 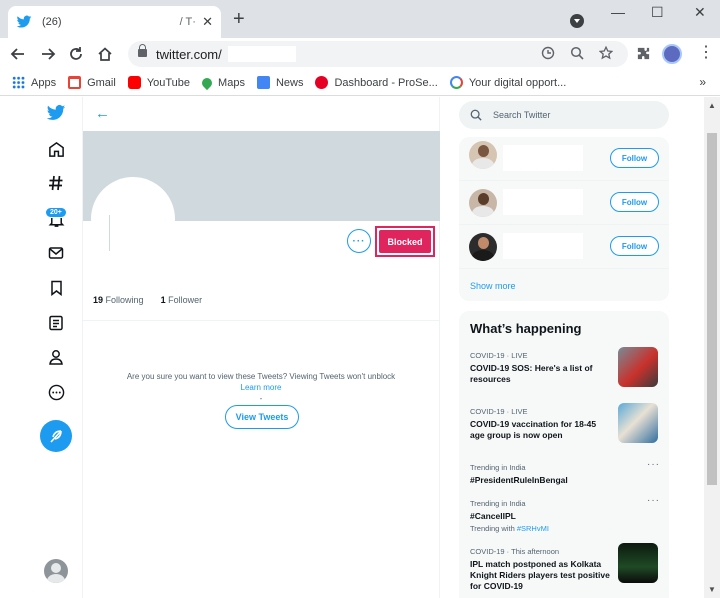 What do you see at coordinates (56, 183) in the screenshot?
I see `explore-hashtag-icon` at bounding box center [56, 183].